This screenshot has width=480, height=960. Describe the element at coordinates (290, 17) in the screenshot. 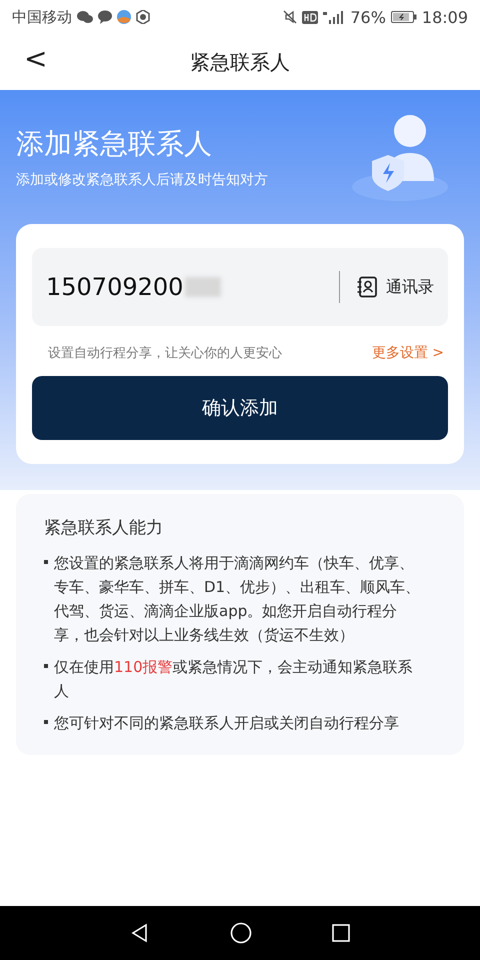

I see `mute-icon` at that location.